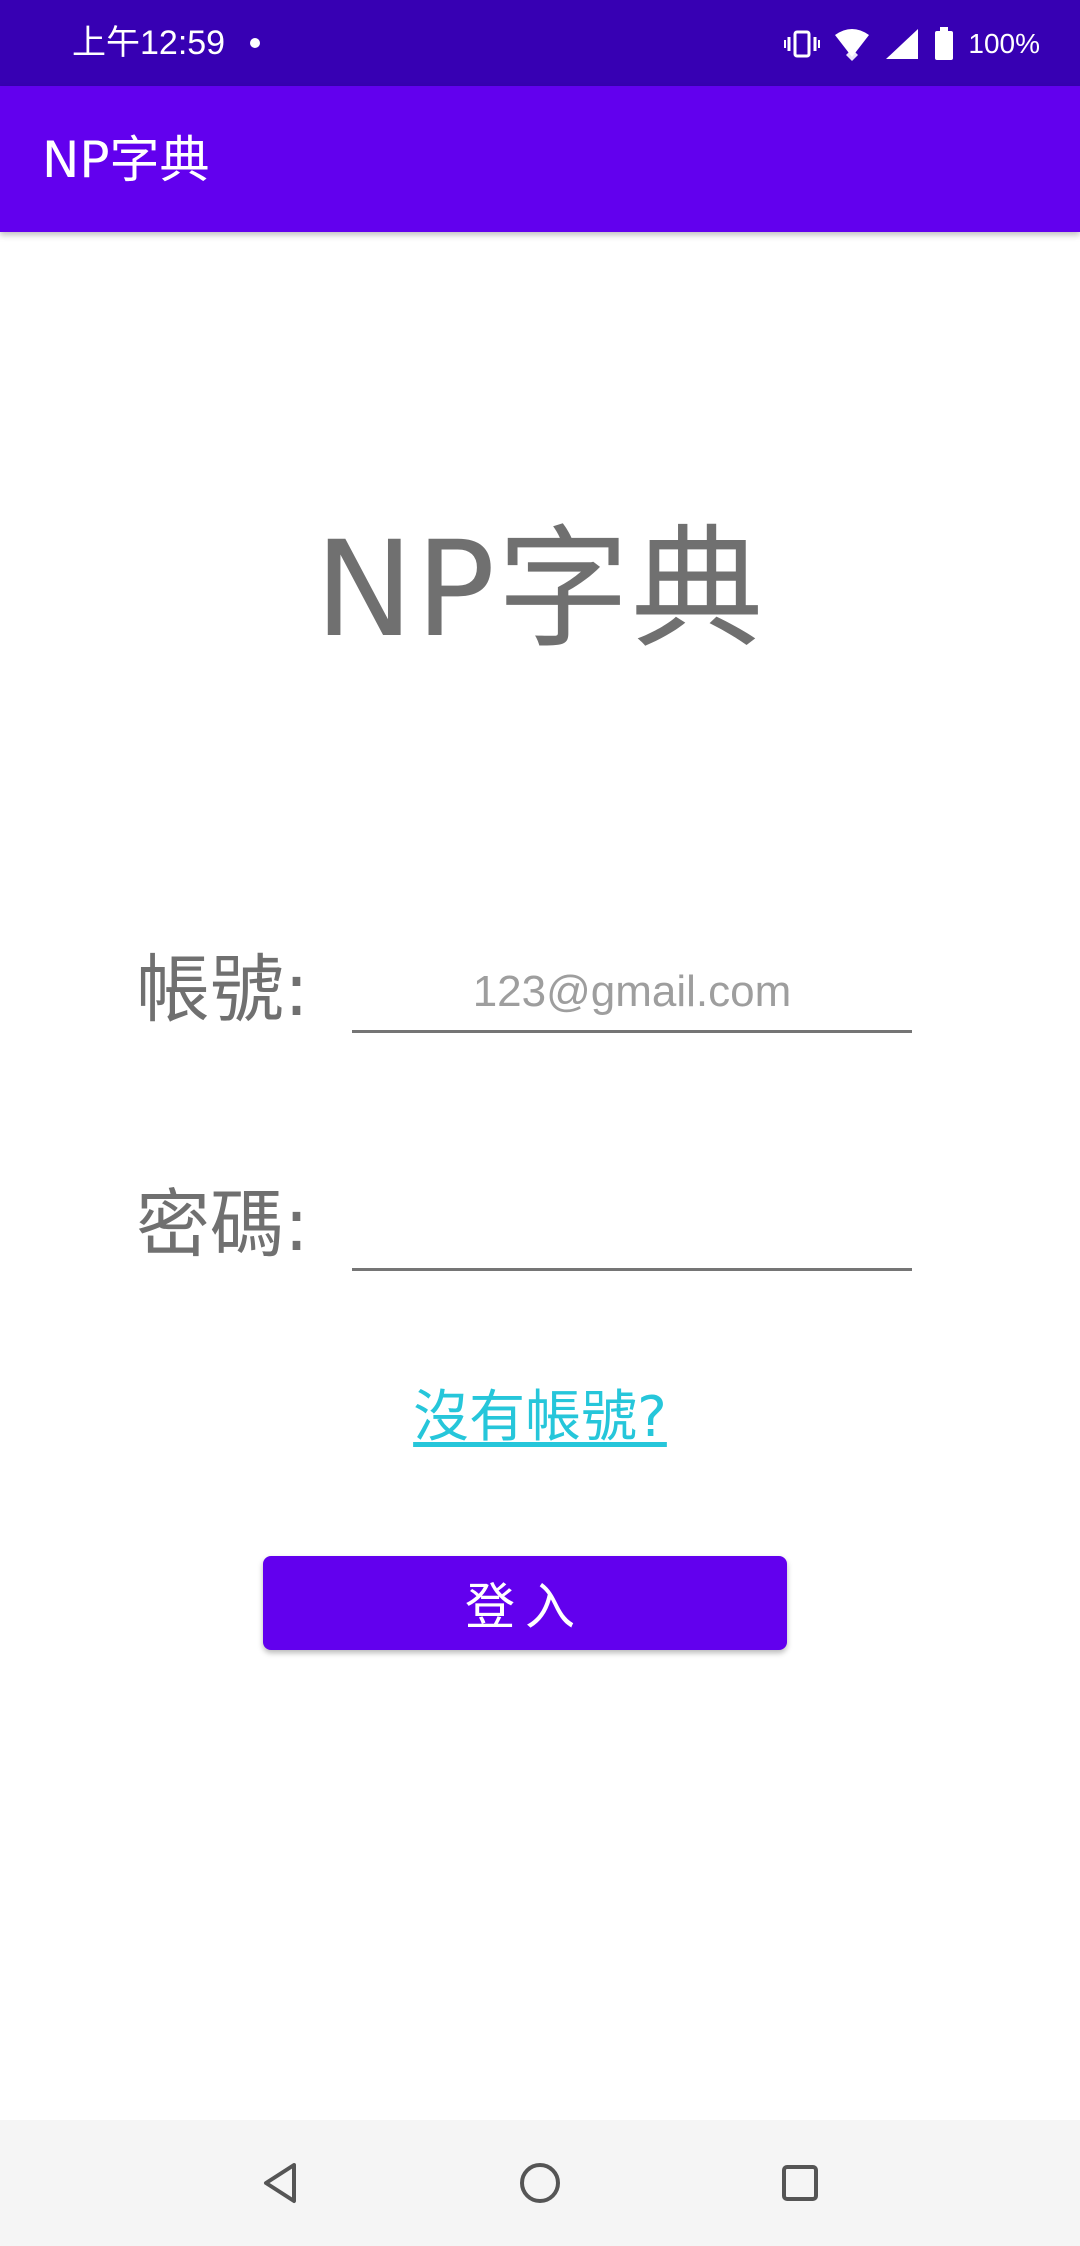  Describe the element at coordinates (632, 1231) in the screenshot. I see `password-input` at that location.